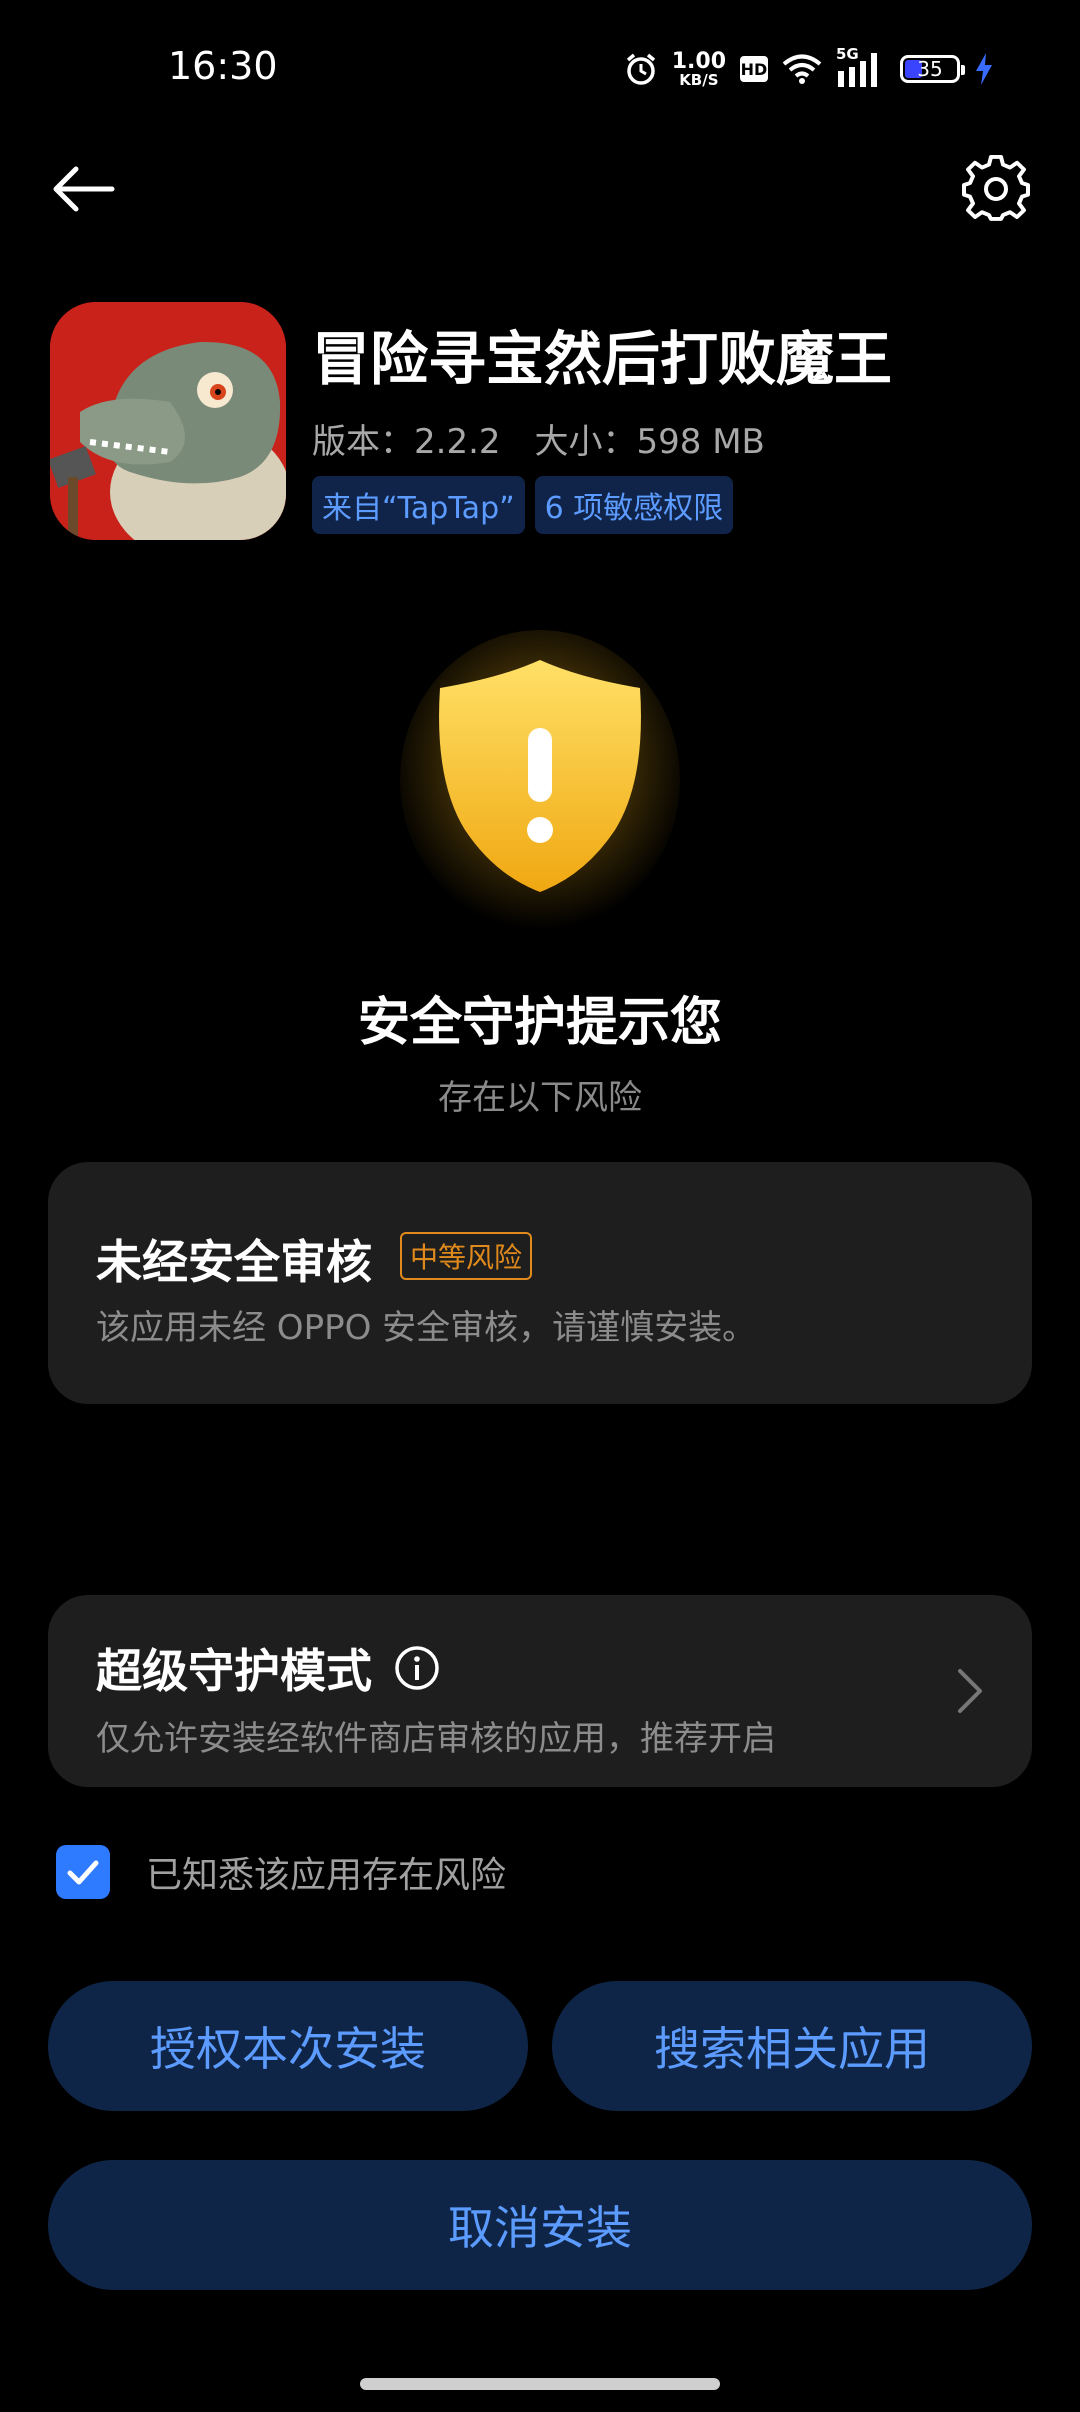  What do you see at coordinates (426, 1328) in the screenshot?
I see `risk-description: 该应用未经 OPPO 安全审核，请谨慎安装。` at bounding box center [426, 1328].